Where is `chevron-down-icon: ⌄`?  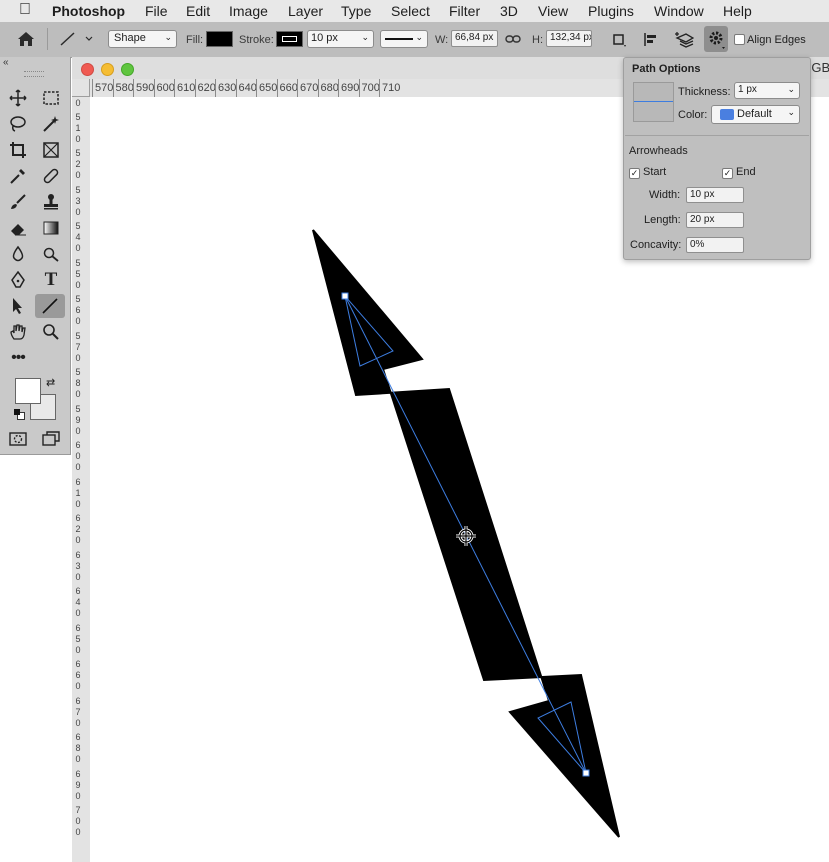 chevron-down-icon: ⌄ is located at coordinates (791, 89).